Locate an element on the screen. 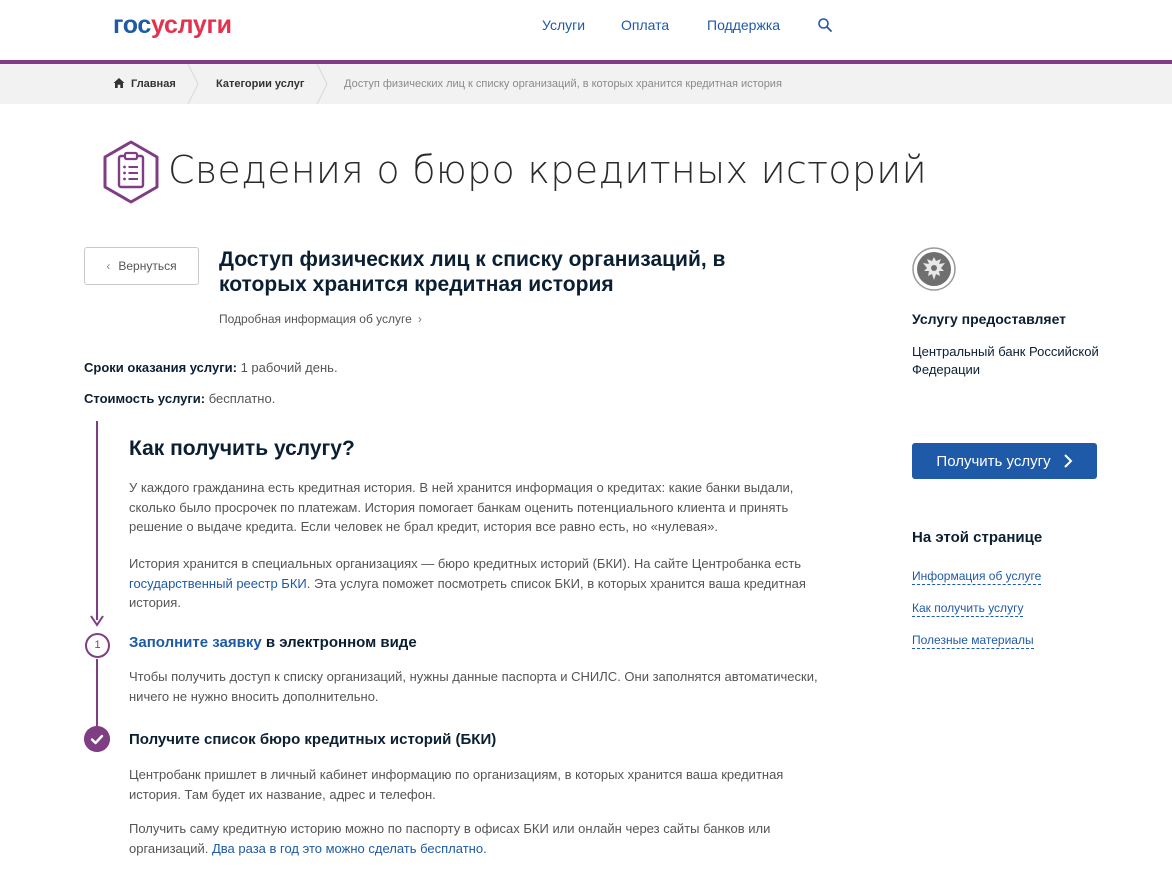 The image size is (1172, 893). service-details-link: Подробная информация об услуге › is located at coordinates (320, 319).